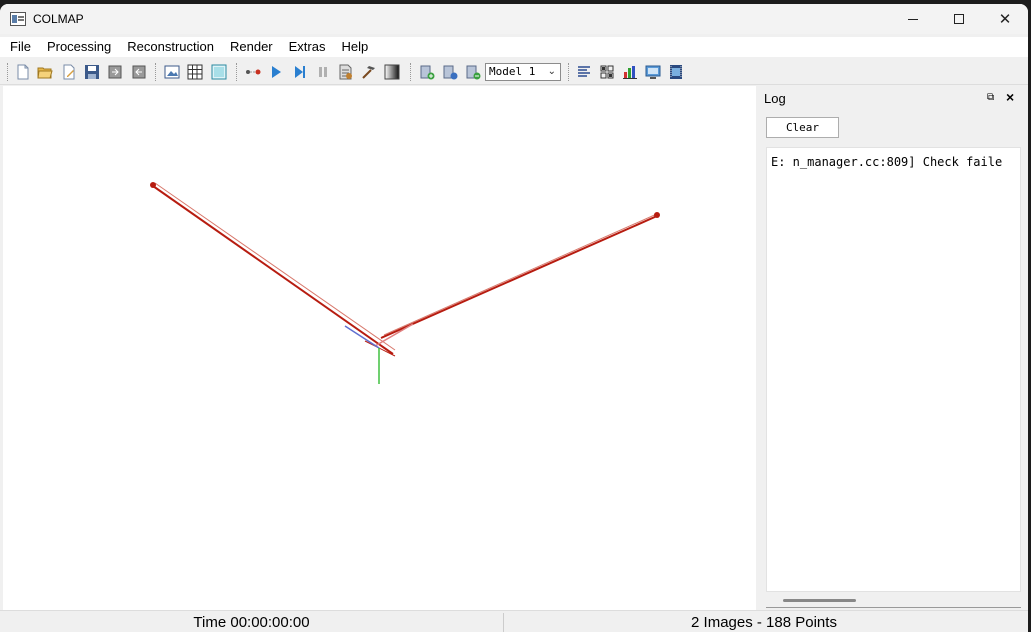 This screenshot has width=1031, height=632. What do you see at coordinates (92, 72) in the screenshot?
I see `save-project-icon` at bounding box center [92, 72].